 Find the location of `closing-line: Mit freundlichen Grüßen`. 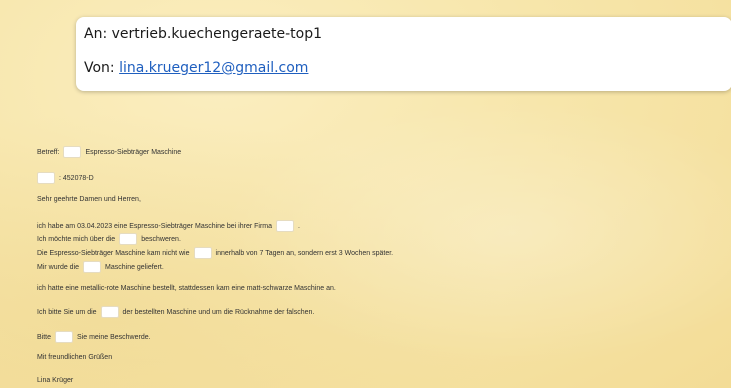

closing-line: Mit freundlichen Grüßen is located at coordinates (74, 357).